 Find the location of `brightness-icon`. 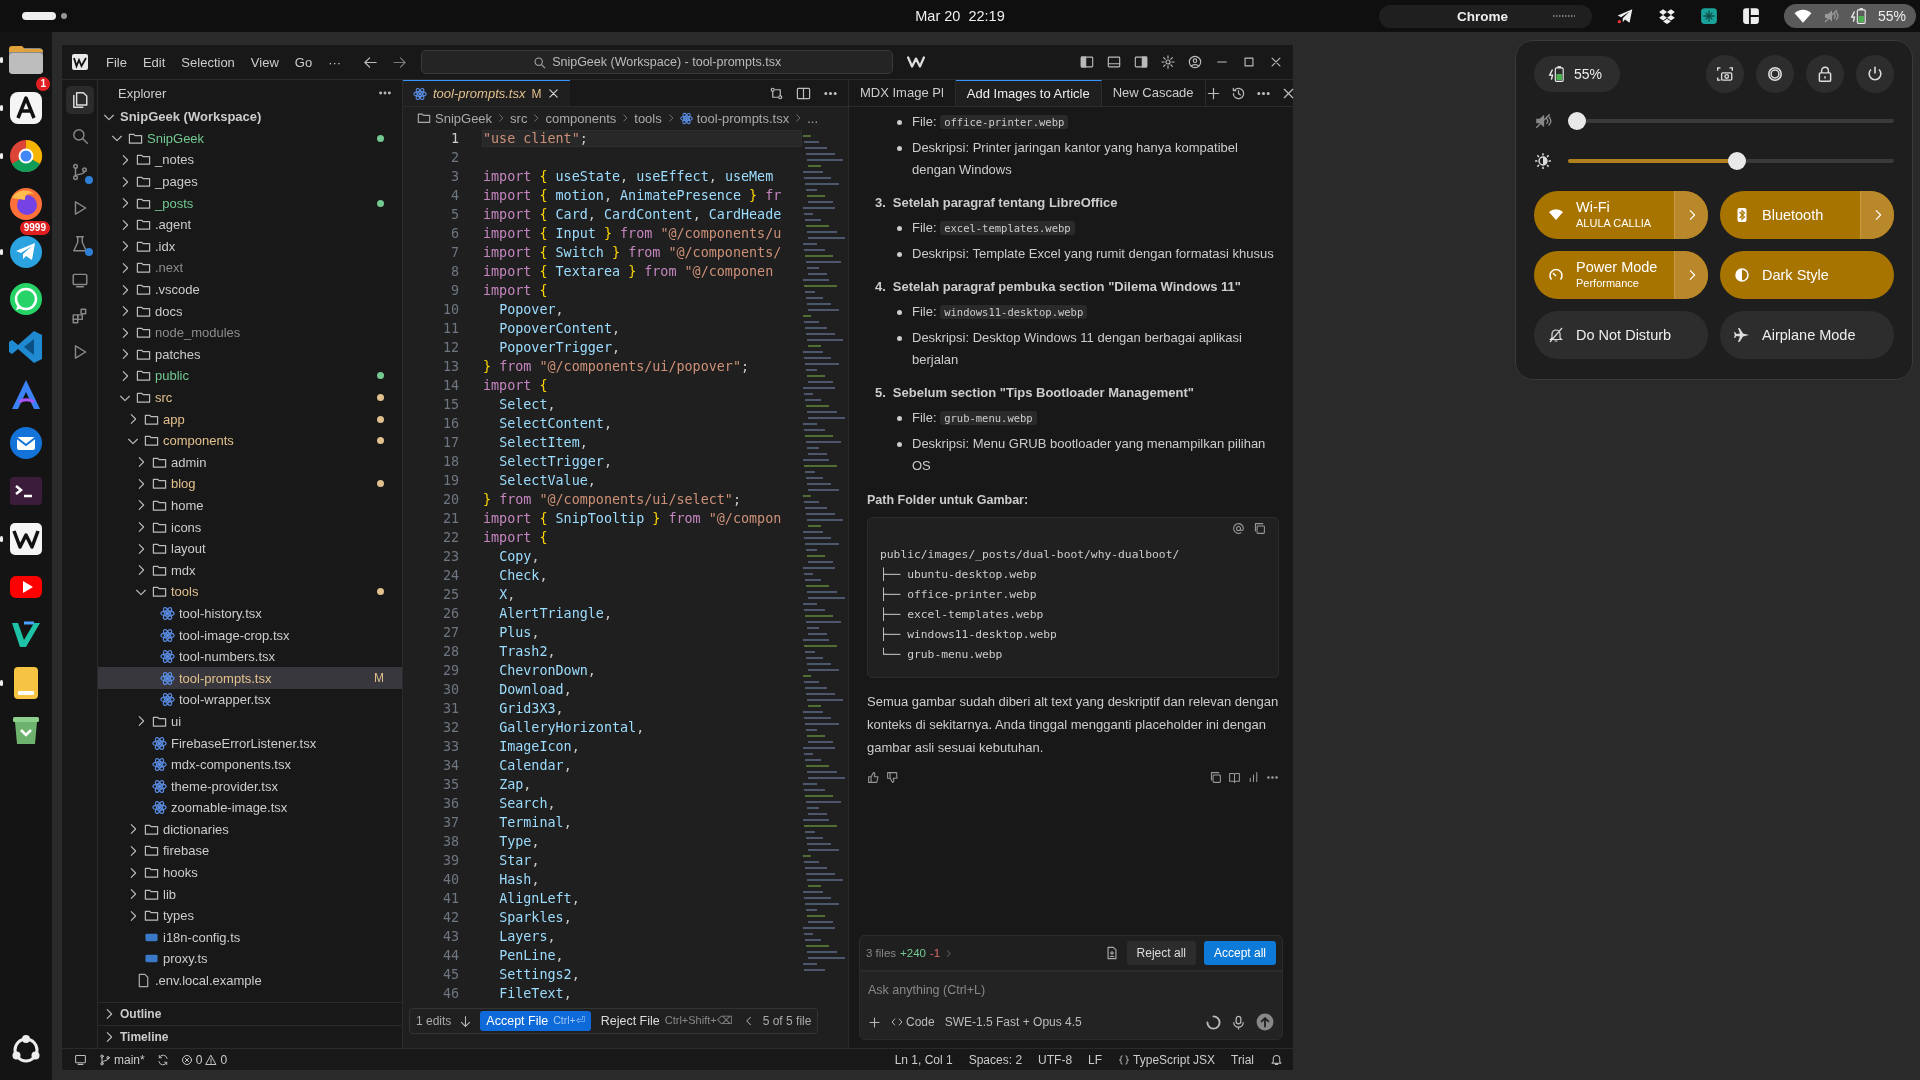

brightness-icon is located at coordinates (1543, 161).